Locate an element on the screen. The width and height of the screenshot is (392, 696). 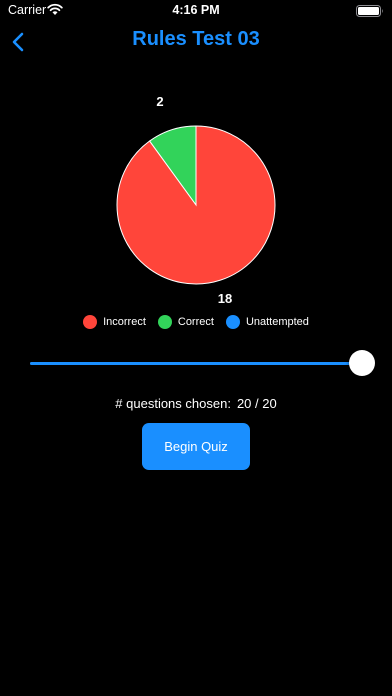
begin-quiz-label: Begin Quiz is located at coordinates (196, 446).